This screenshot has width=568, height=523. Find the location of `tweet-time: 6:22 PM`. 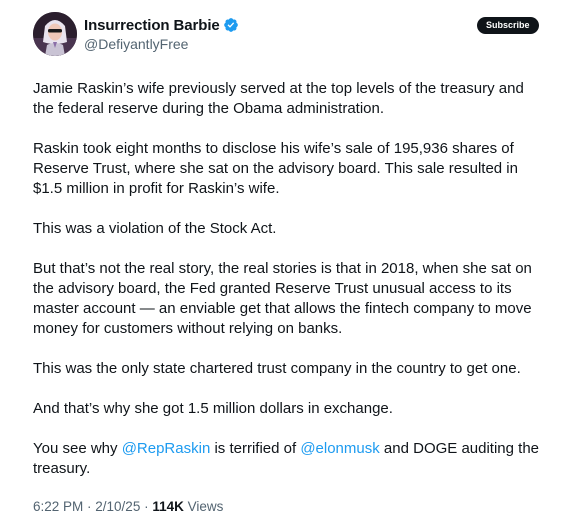

tweet-time: 6:22 PM is located at coordinates (58, 506).